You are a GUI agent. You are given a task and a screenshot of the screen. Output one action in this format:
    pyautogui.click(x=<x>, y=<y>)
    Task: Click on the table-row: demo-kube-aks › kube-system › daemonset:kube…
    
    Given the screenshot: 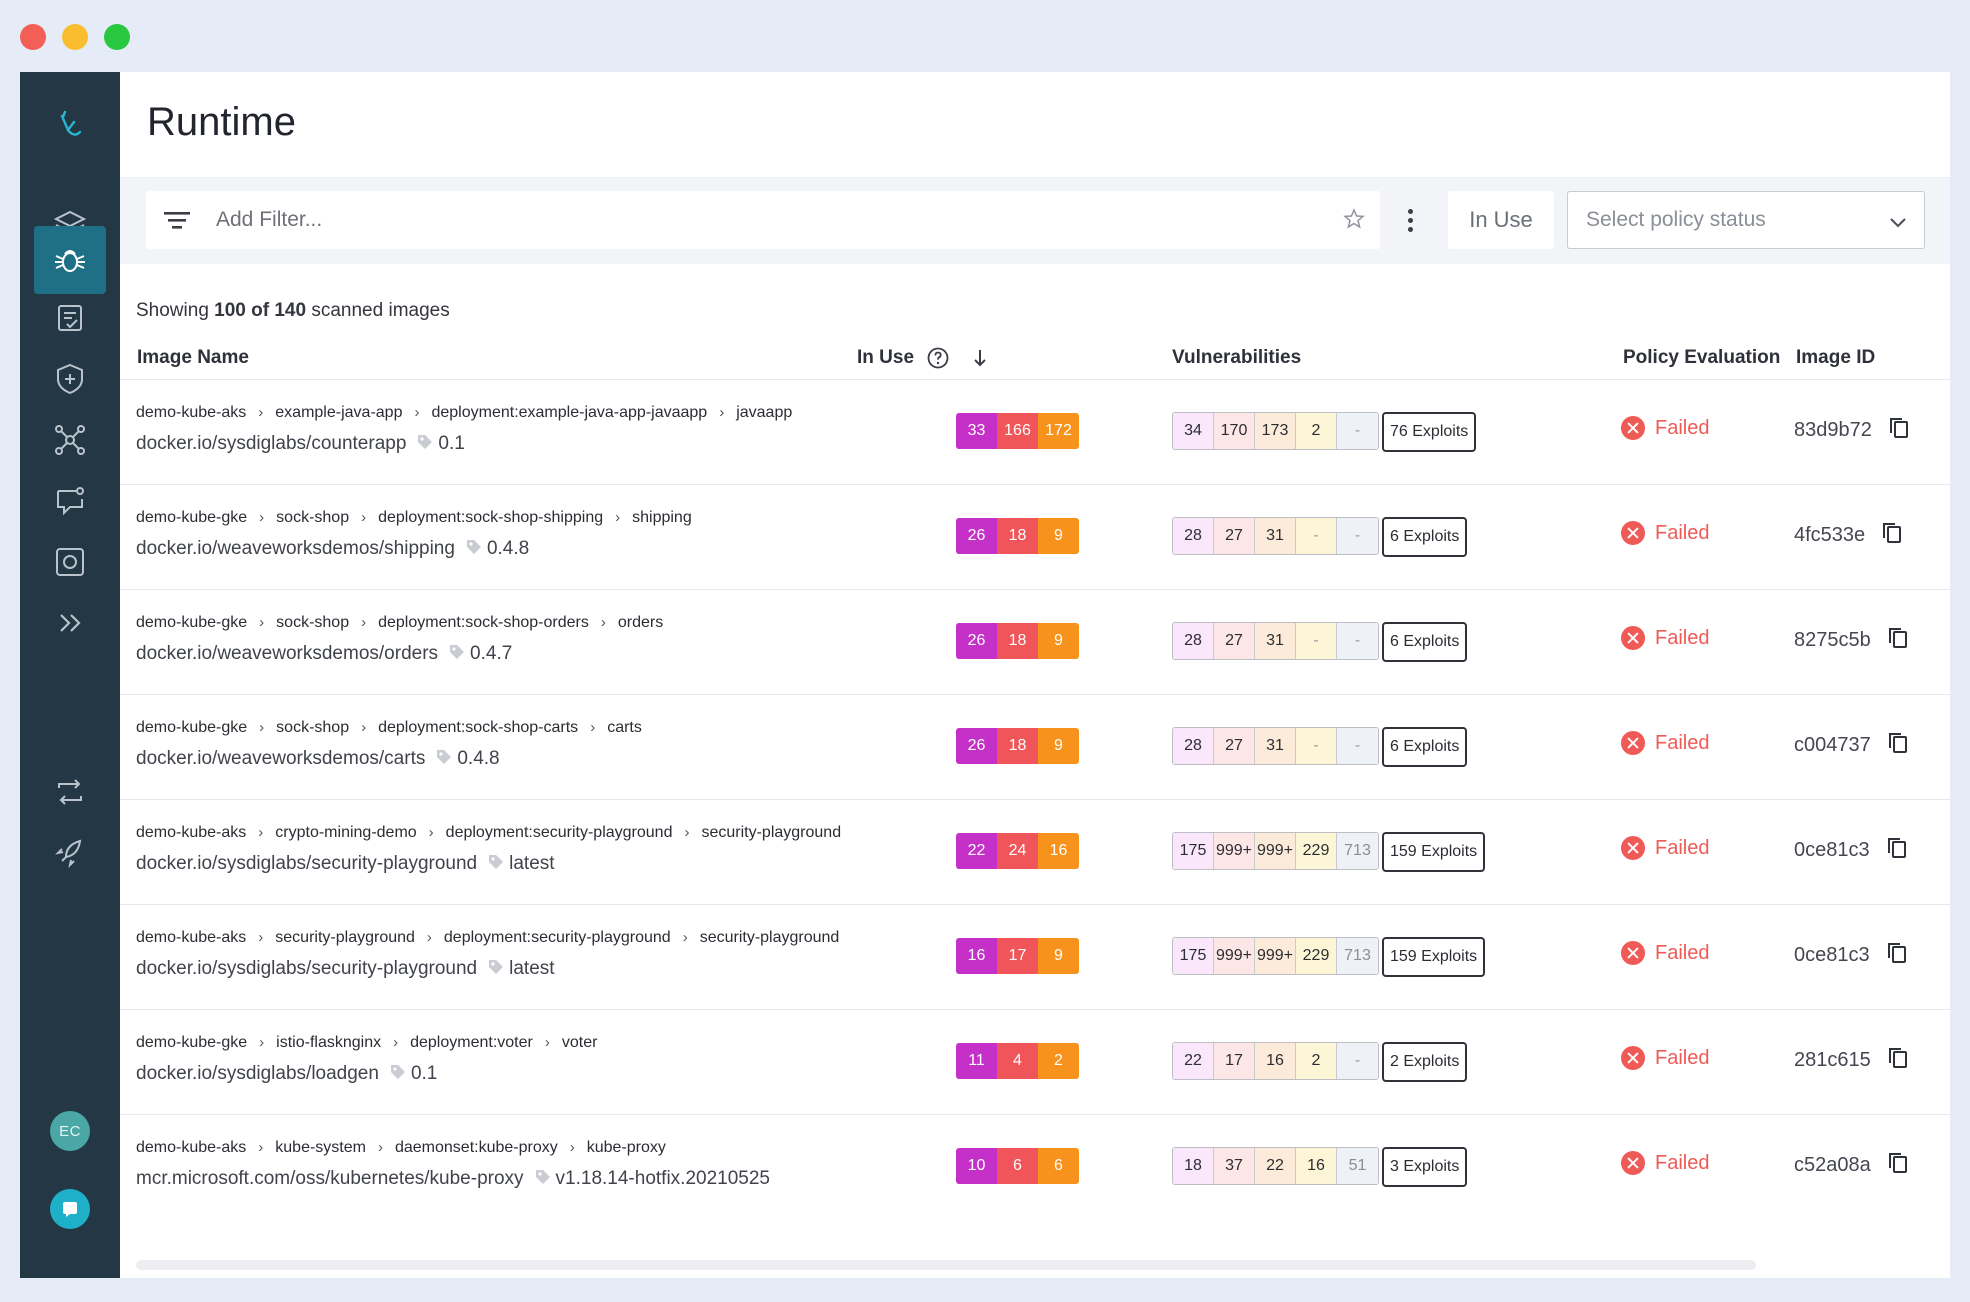 What is the action you would take?
    pyautogui.click(x=1035, y=1166)
    